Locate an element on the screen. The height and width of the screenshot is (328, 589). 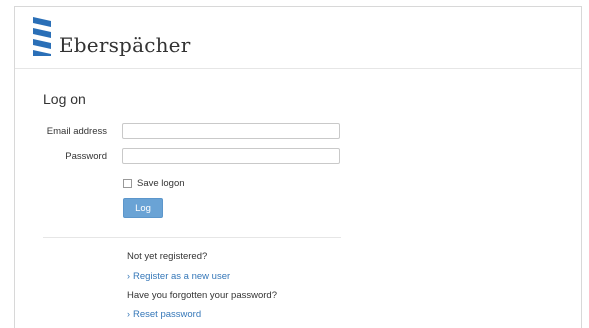
save-logon-label: Save logon is located at coordinates (161, 183).